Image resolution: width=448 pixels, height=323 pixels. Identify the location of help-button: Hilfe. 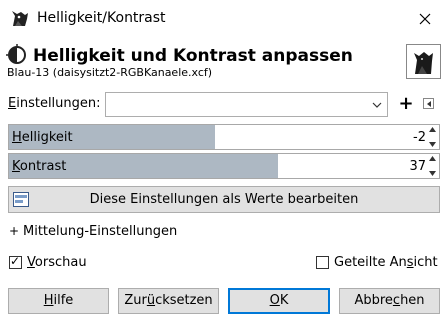
(58, 301).